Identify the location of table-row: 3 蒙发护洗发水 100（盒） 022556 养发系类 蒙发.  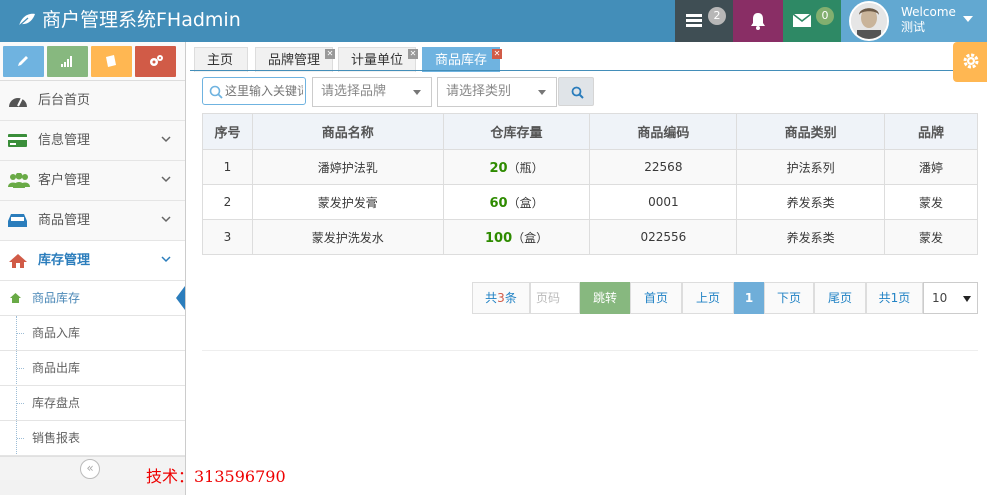
(590, 237).